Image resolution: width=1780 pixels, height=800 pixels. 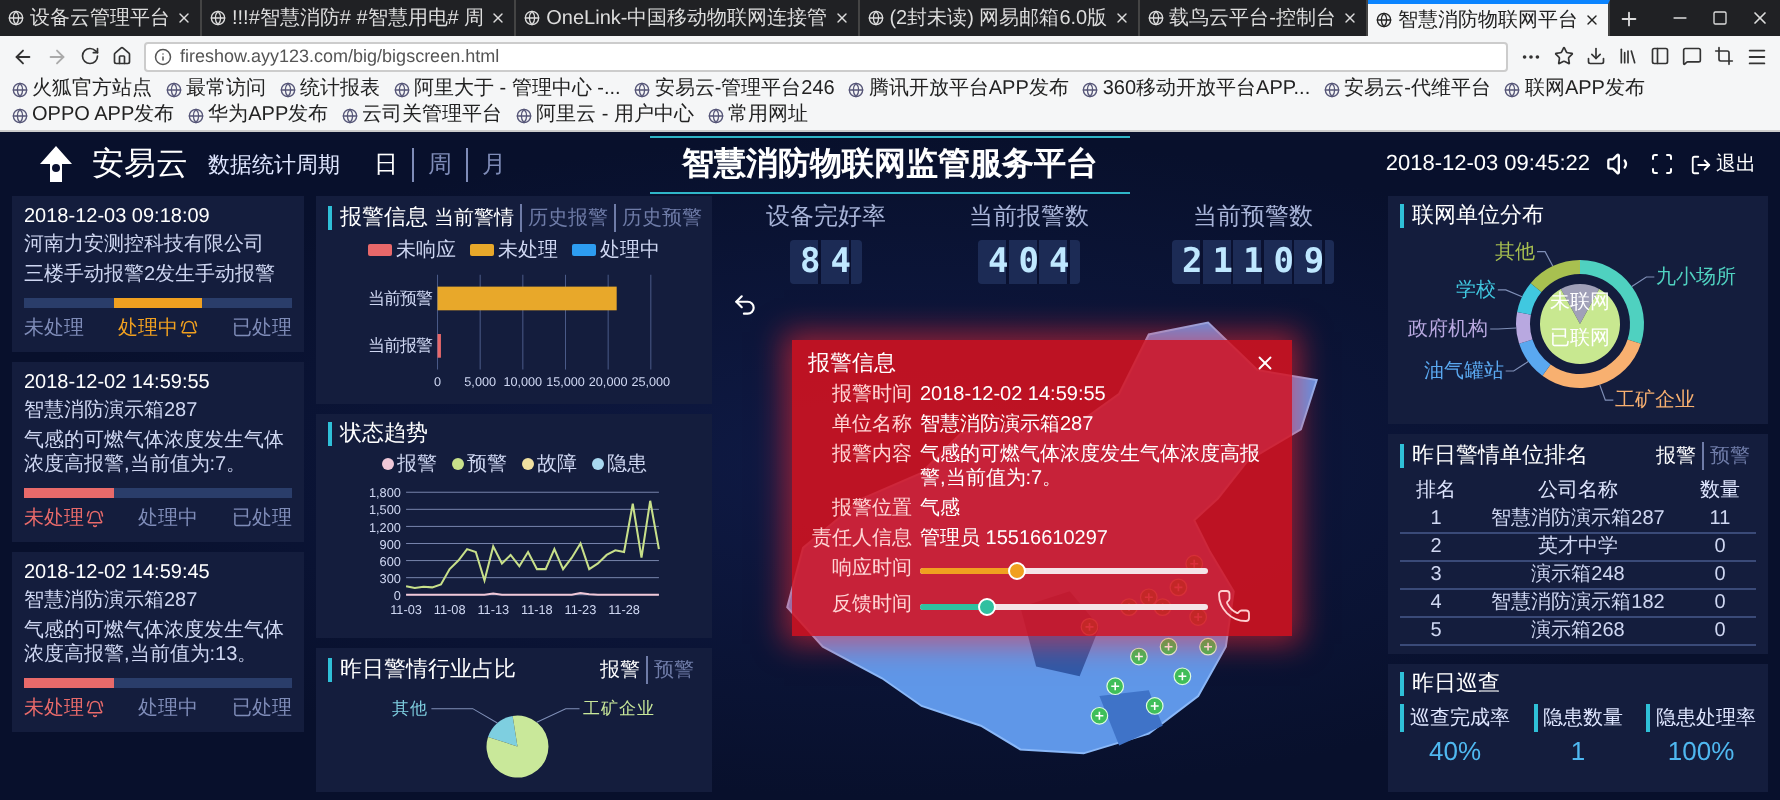 I want to click on page-title: 智慧消防物联网监管服务平台, so click(x=890, y=164).